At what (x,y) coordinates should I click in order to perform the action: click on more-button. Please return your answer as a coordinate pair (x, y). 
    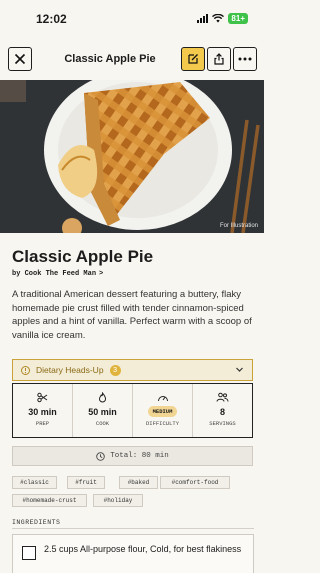
    Looking at the image, I should click on (245, 59).